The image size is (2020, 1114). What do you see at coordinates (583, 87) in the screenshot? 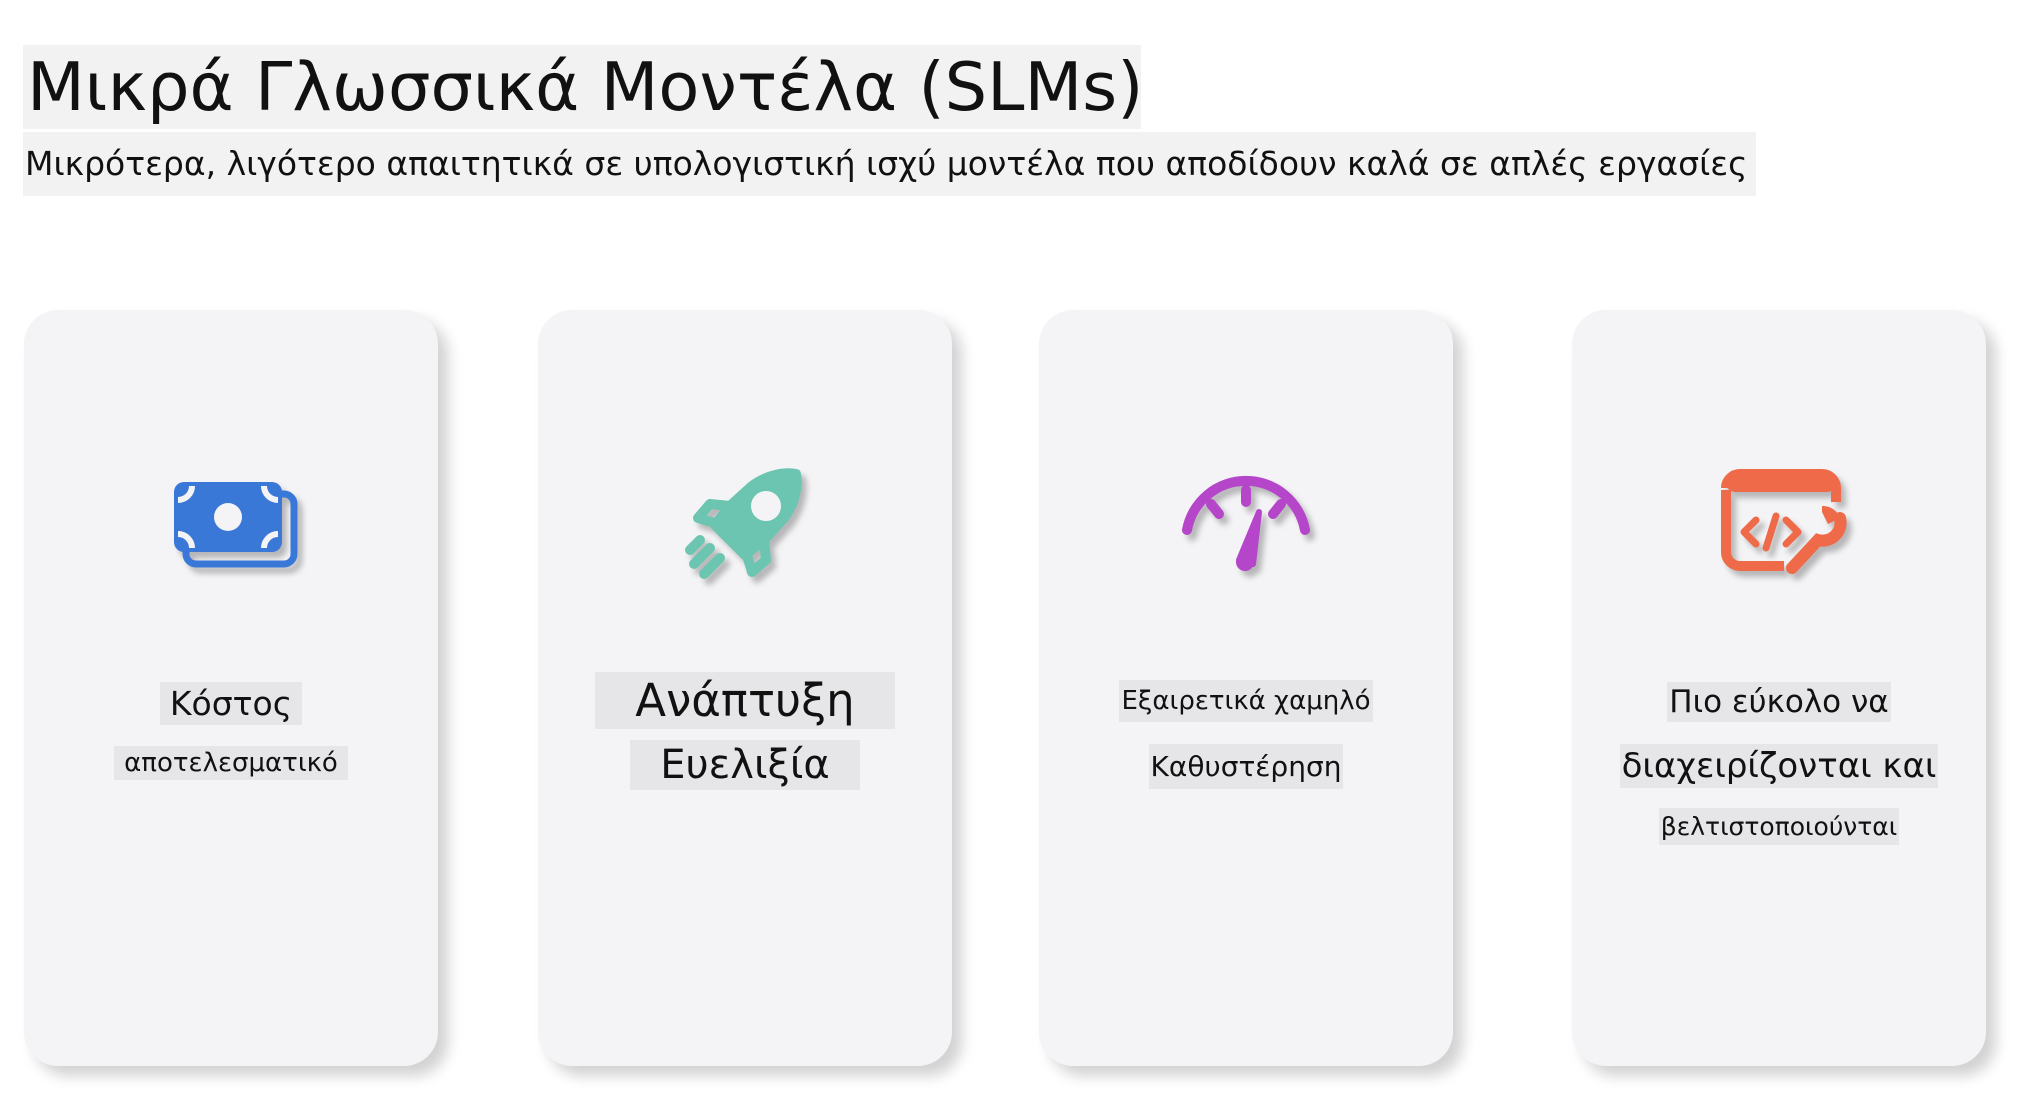
I see `page-title: Μικρά Γλωσσικά Μοντέλα (SLMs)` at bounding box center [583, 87].